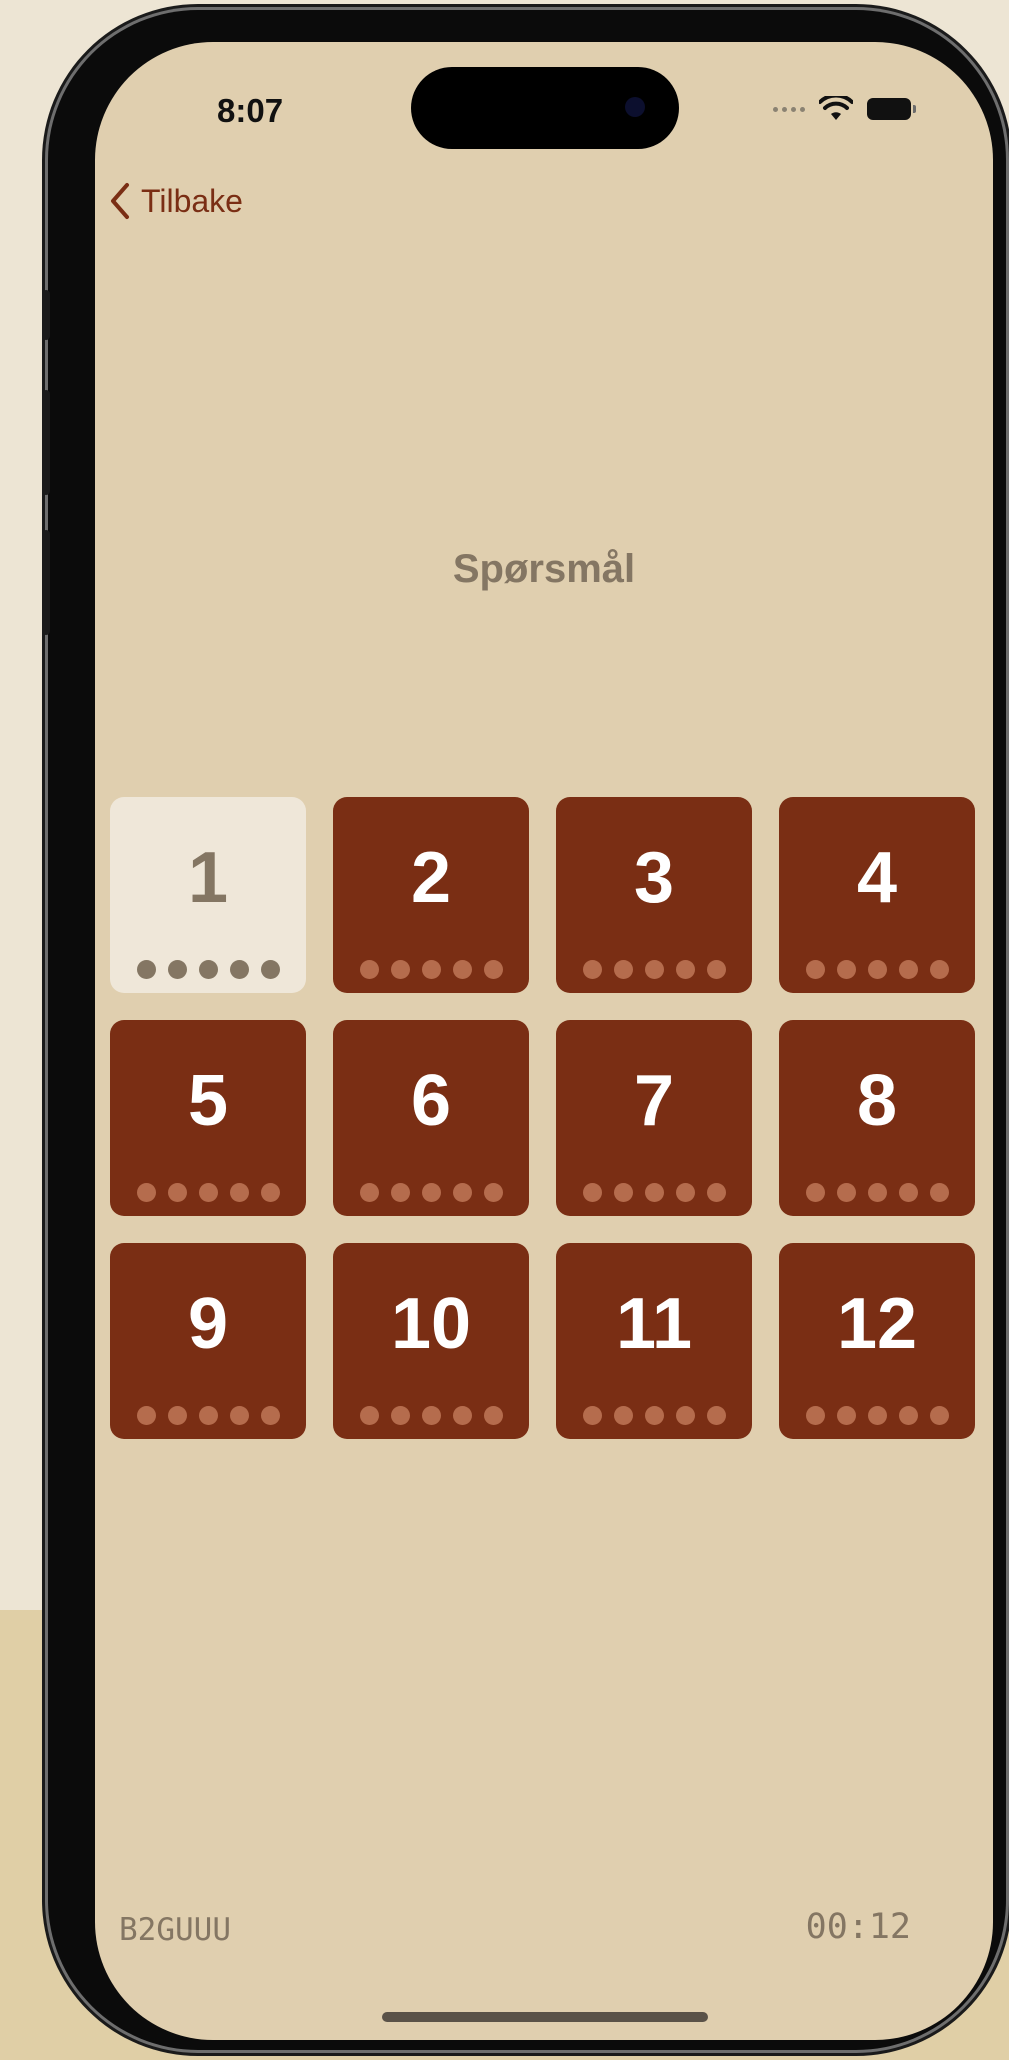  Describe the element at coordinates (208, 878) in the screenshot. I see `question-number: 1` at that location.